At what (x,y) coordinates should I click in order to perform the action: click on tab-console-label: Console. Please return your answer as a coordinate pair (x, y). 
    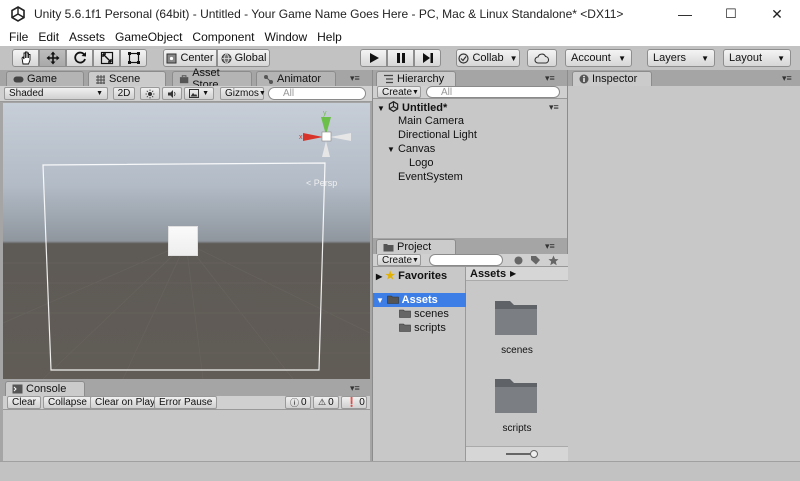
    Looking at the image, I should click on (46, 389).